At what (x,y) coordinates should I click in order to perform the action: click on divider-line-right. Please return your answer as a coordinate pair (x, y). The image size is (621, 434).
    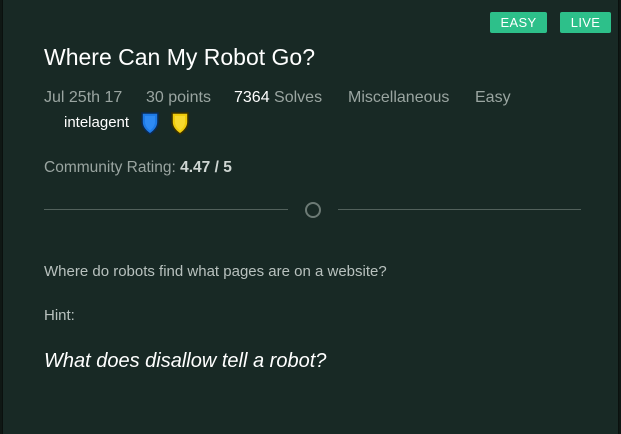
    Looking at the image, I should click on (459, 209).